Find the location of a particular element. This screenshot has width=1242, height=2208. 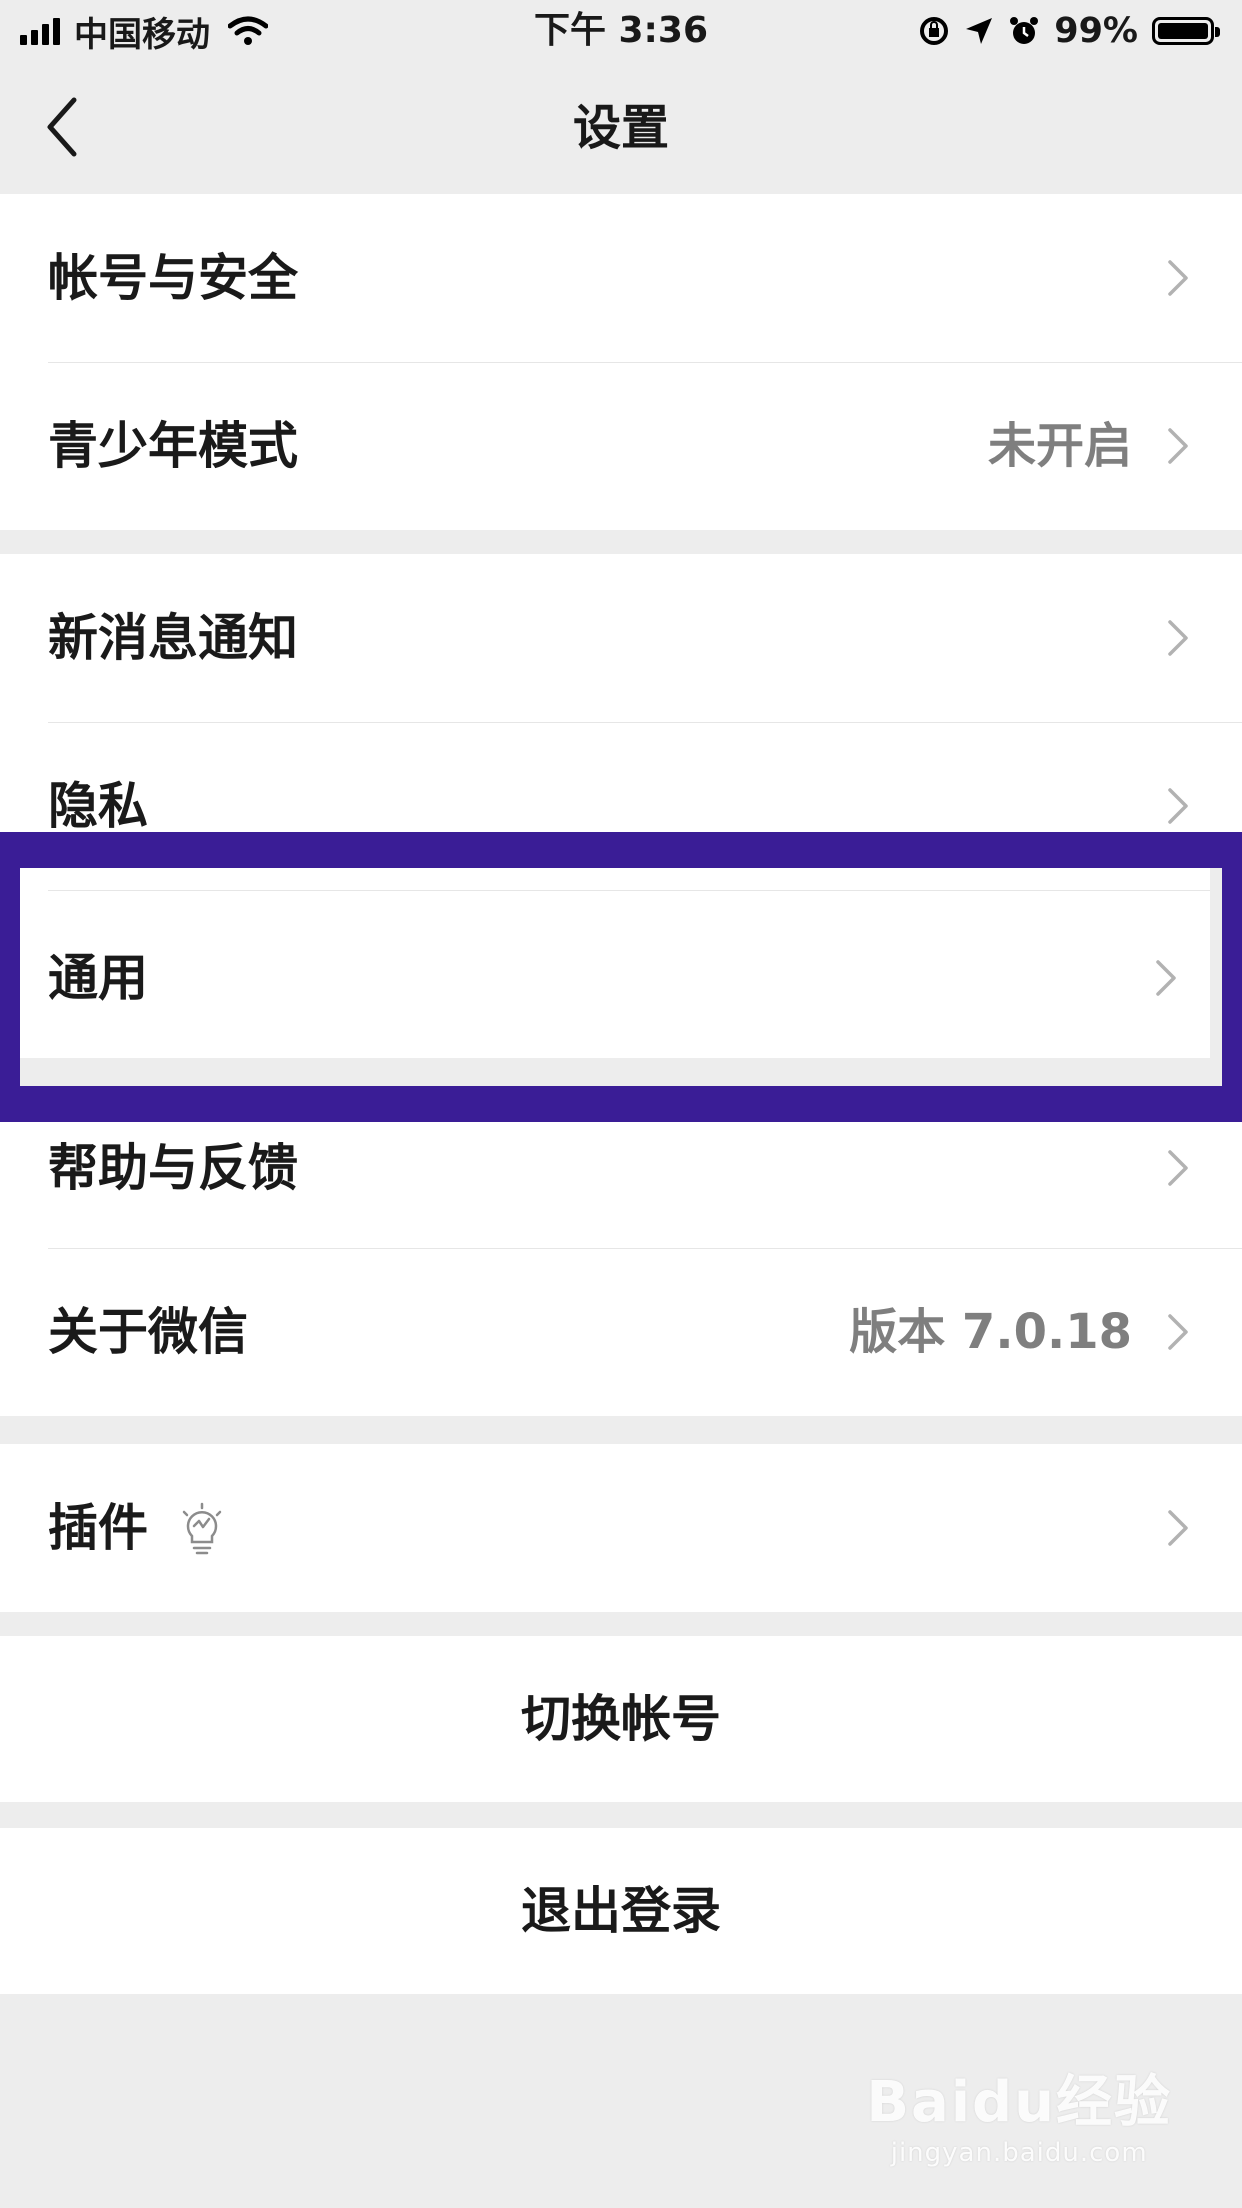

lightbulb-icon is located at coordinates (202, 1528).